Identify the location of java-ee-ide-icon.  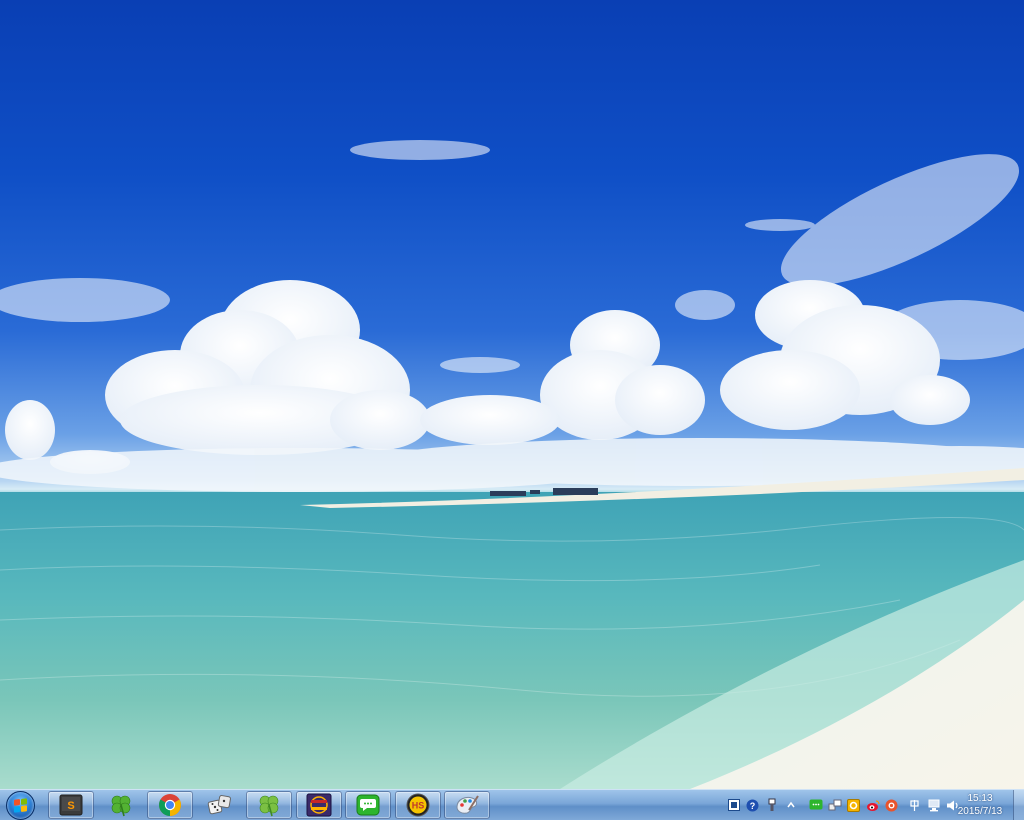
(319, 805).